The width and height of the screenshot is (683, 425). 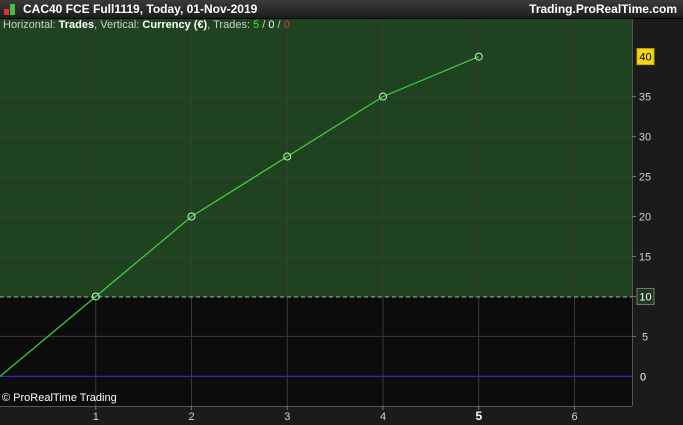 I want to click on zero-label: 0, so click(x=643, y=377).